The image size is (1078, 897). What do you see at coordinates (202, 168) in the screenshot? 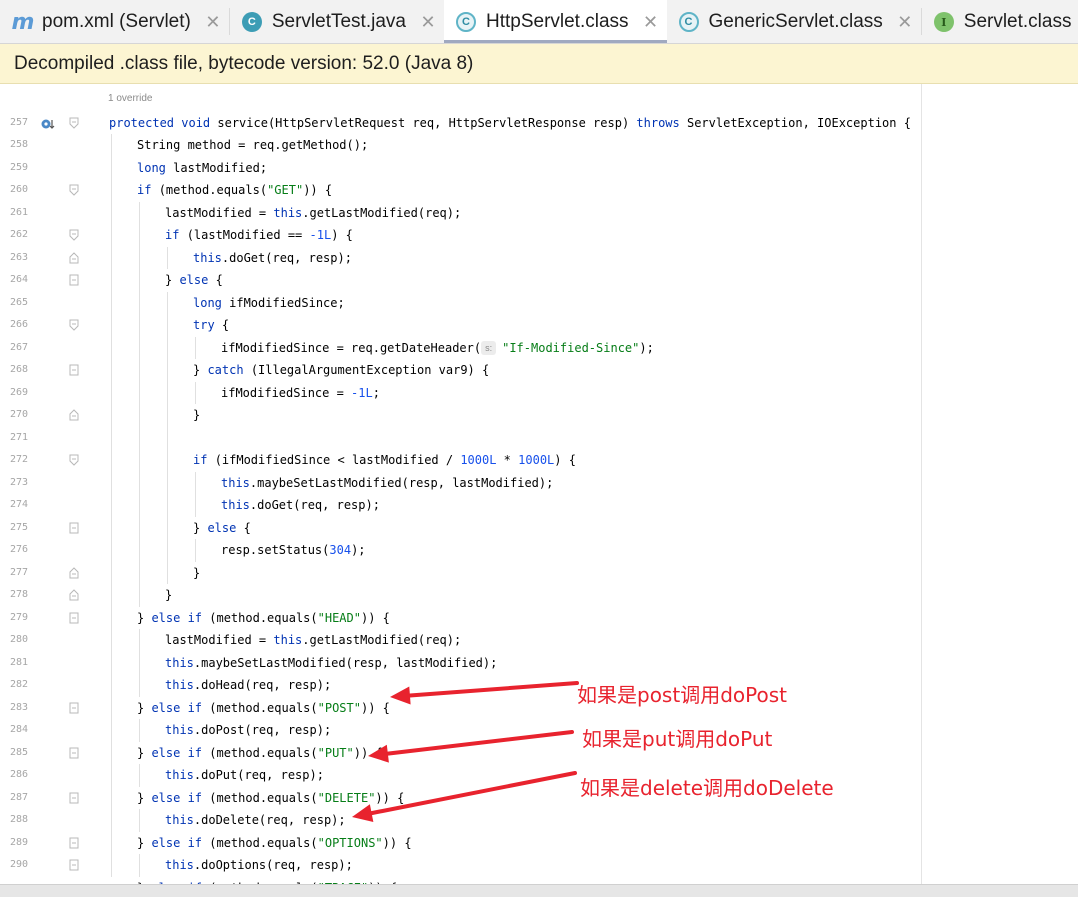
I see `code-line: long lastModified;` at bounding box center [202, 168].